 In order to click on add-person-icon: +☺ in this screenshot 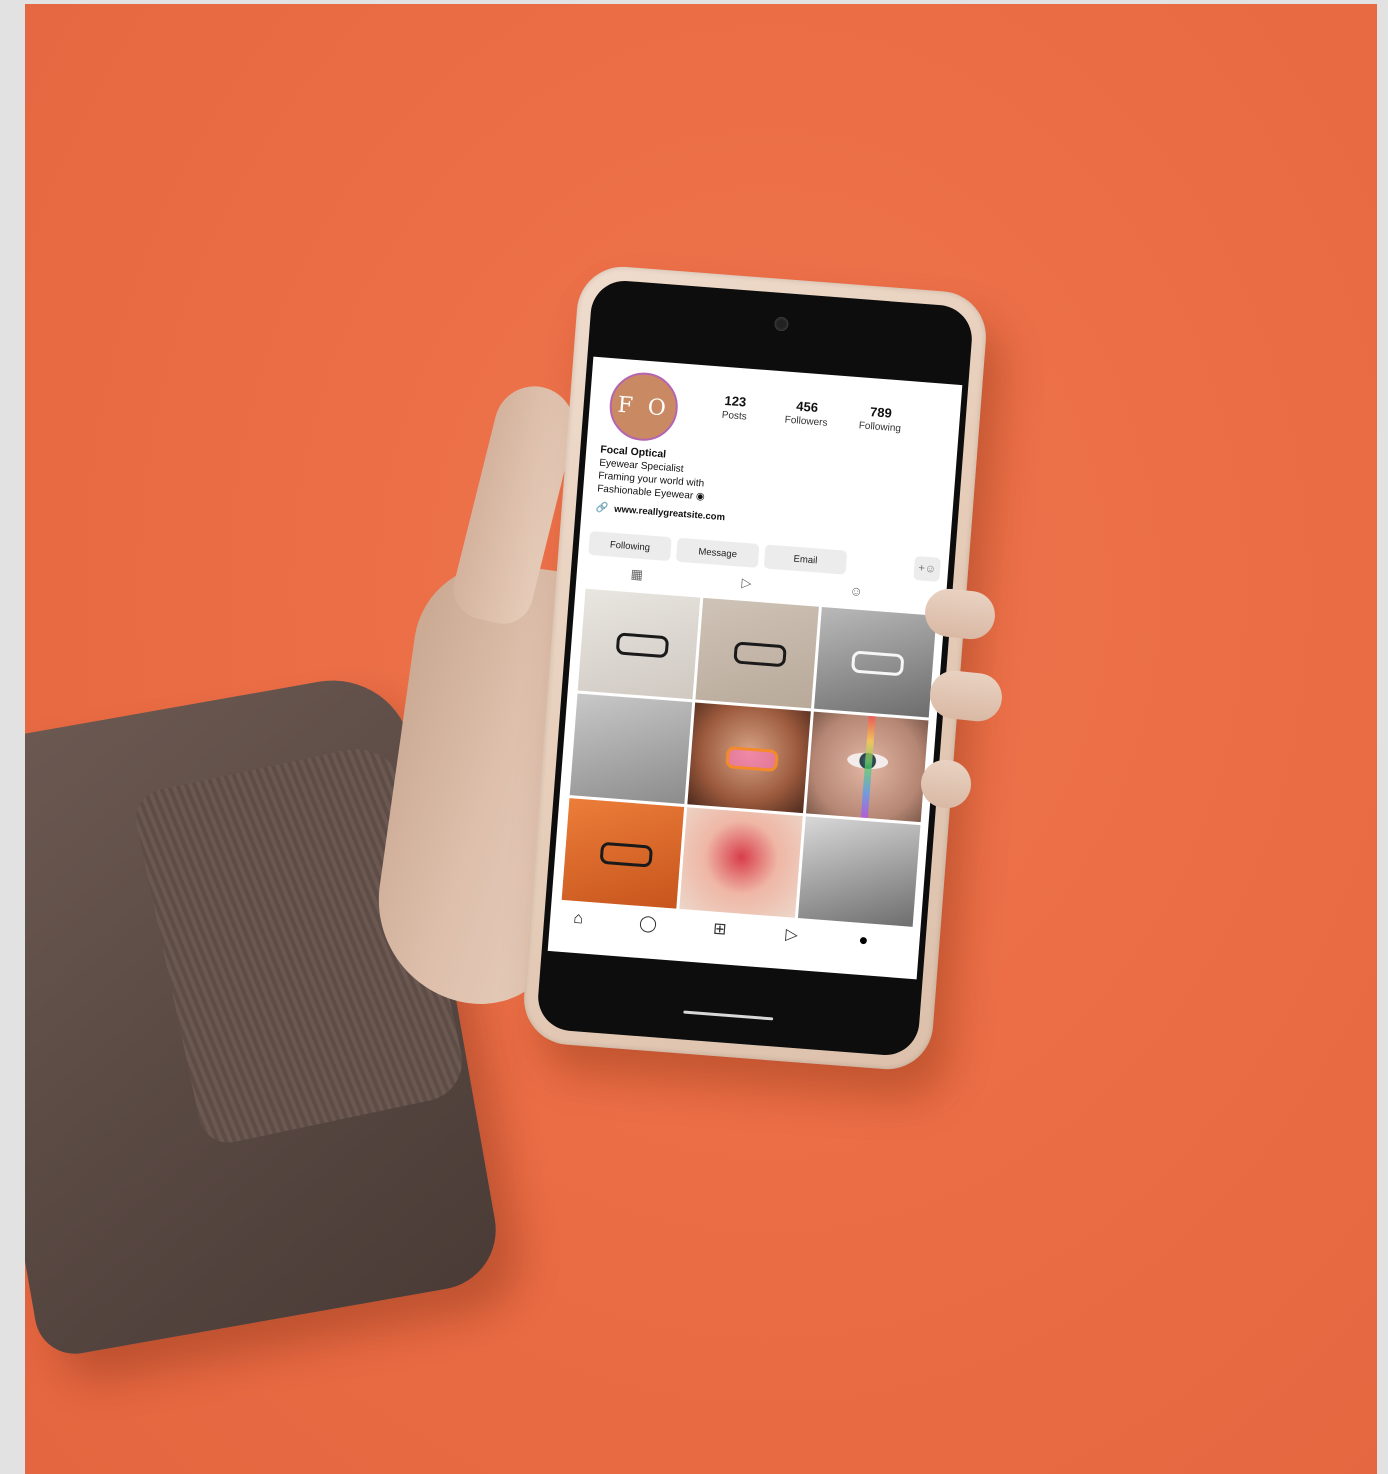, I will do `click(927, 568)`.